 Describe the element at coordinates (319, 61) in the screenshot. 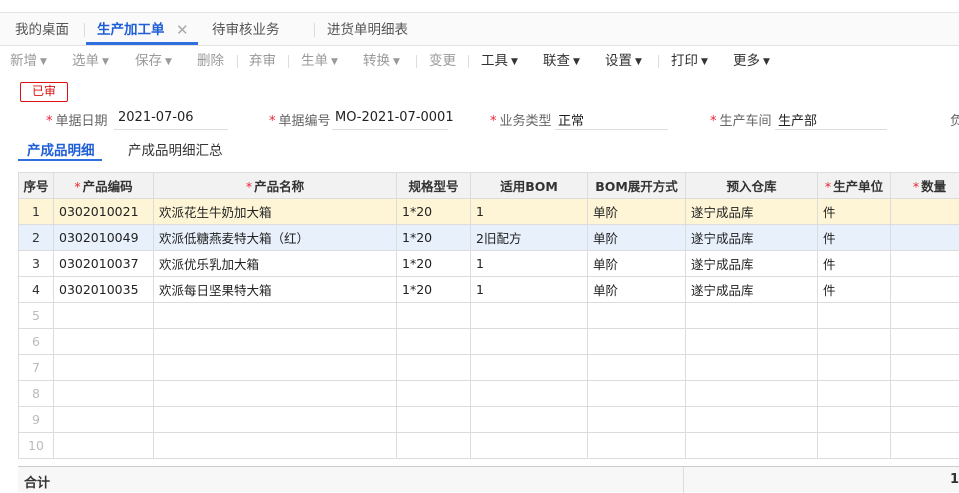

I see `generate-order-button: 生单▼` at that location.